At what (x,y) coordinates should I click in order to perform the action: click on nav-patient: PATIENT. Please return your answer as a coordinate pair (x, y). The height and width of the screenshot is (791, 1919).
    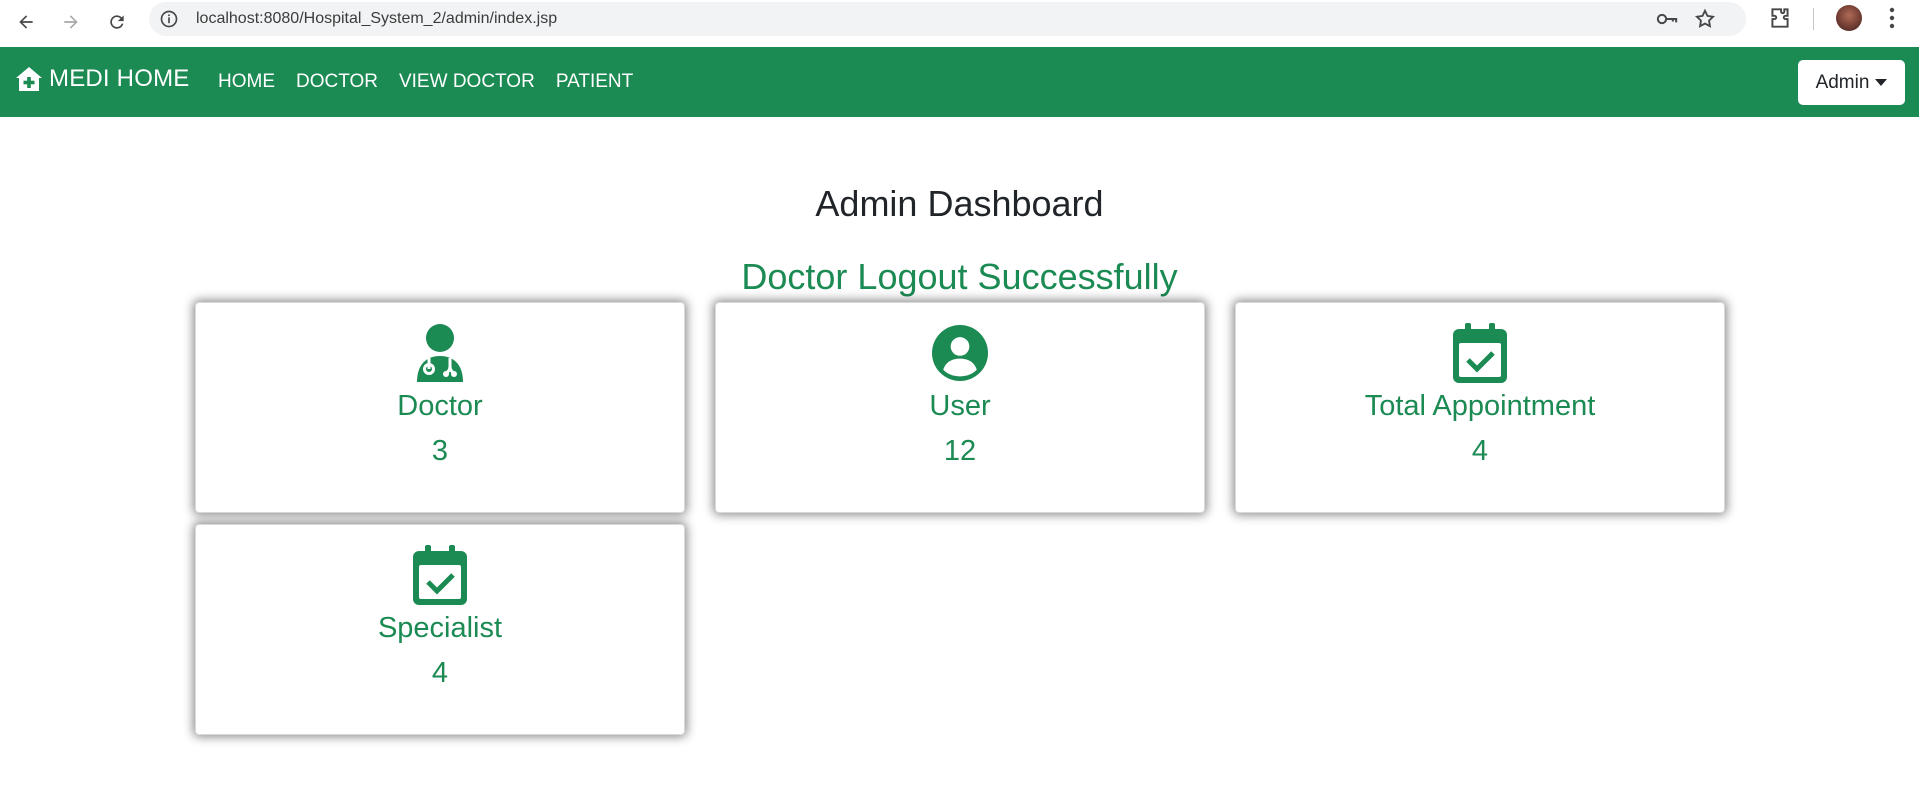
    Looking at the image, I should click on (594, 82).